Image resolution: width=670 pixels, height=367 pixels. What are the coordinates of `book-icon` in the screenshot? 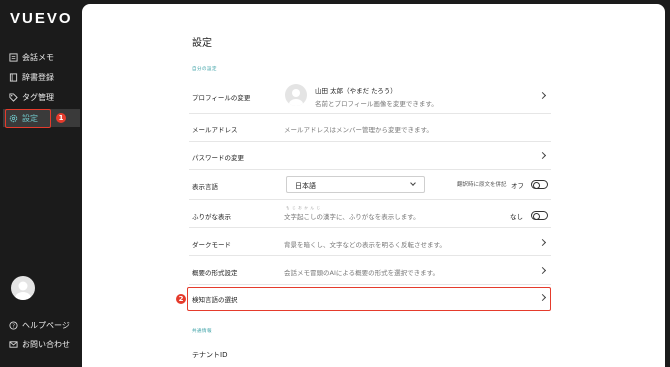 It's located at (13, 77).